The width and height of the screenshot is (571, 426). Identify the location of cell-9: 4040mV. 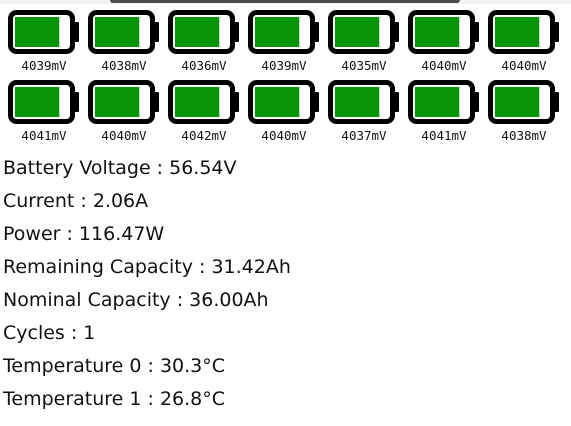
(126, 113).